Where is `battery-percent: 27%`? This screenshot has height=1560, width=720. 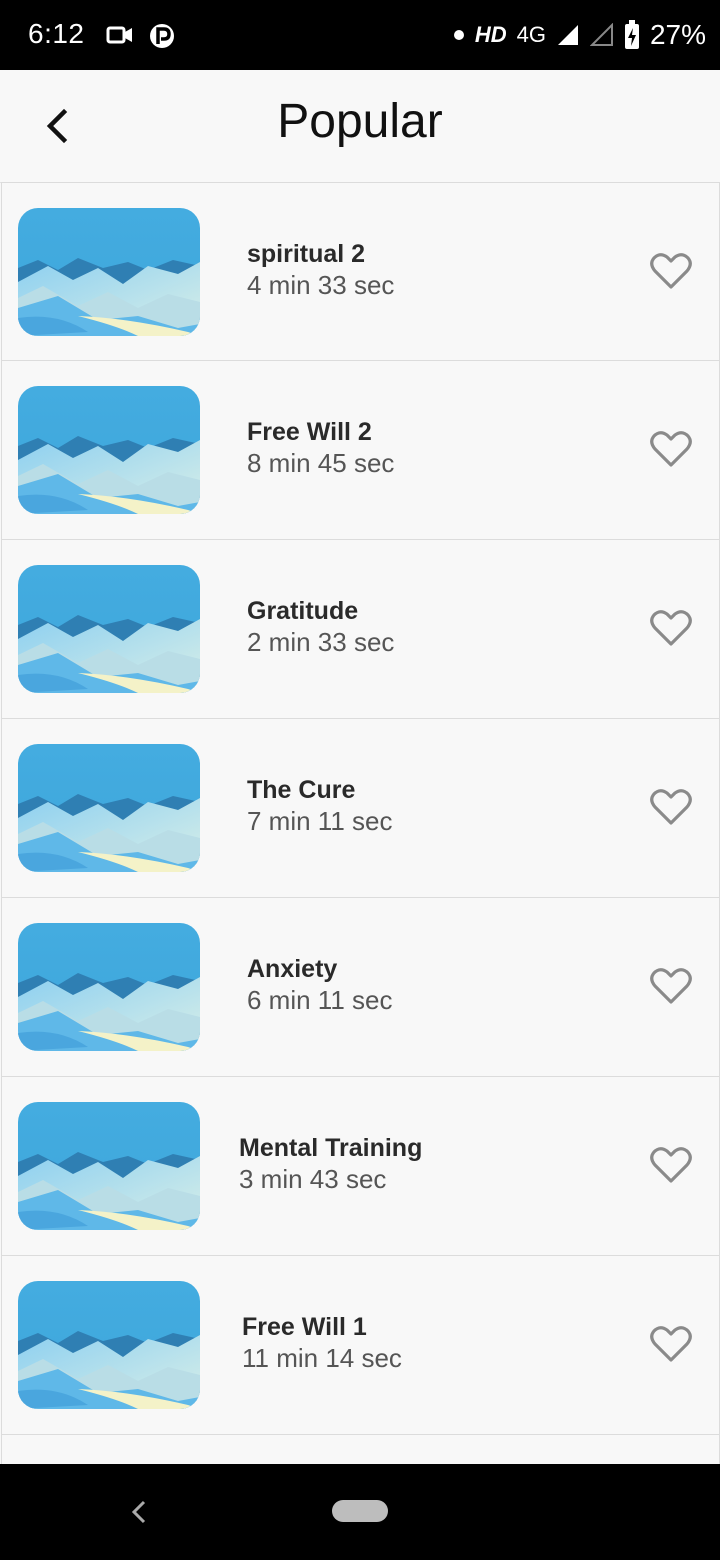 battery-percent: 27% is located at coordinates (677, 34).